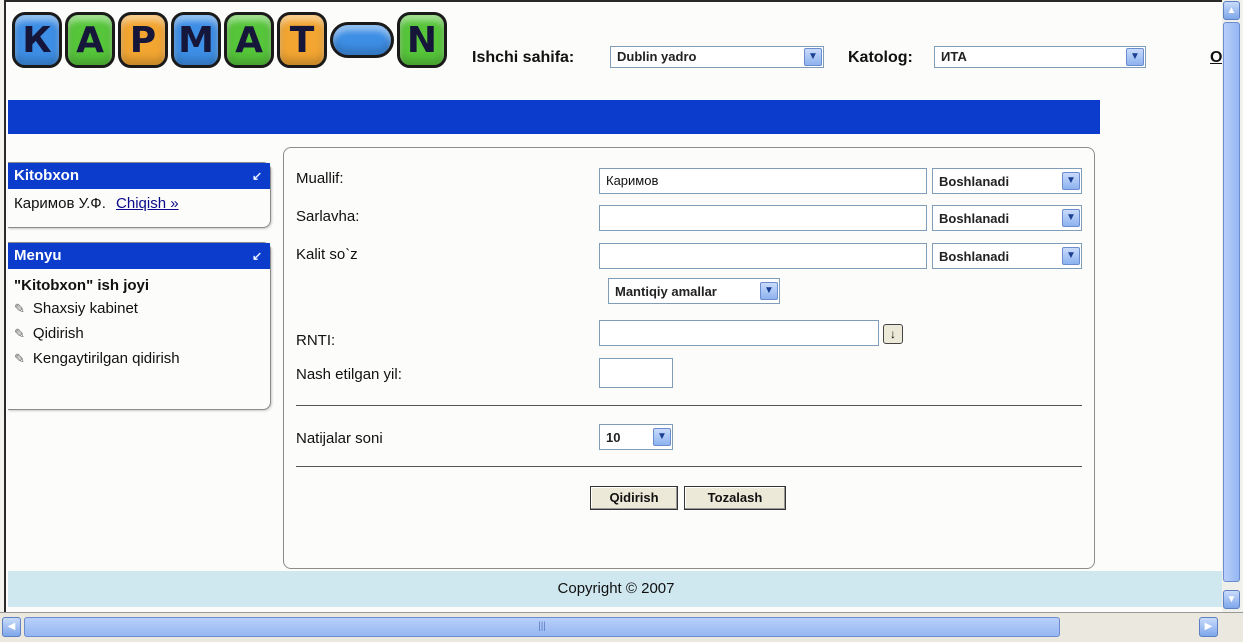  Describe the element at coordinates (542, 627) in the screenshot. I see `horizontal-scroll-thumb: |||` at that location.